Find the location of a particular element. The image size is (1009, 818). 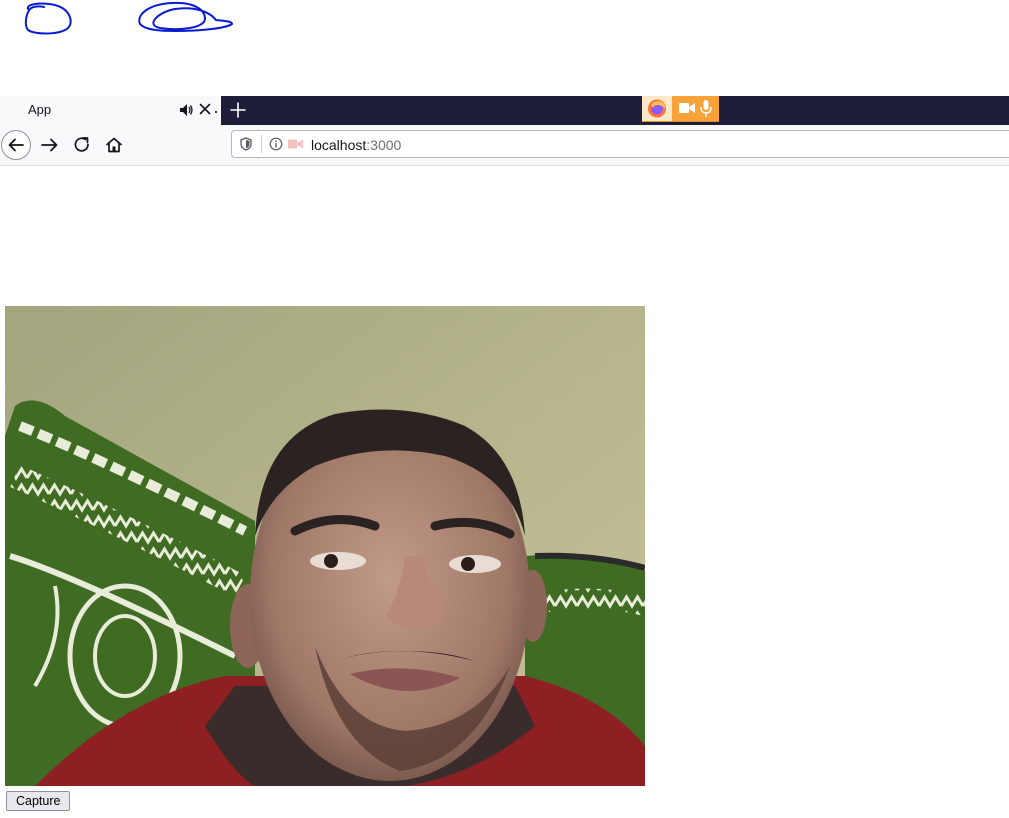

sharing-indicator is located at coordinates (680, 109).